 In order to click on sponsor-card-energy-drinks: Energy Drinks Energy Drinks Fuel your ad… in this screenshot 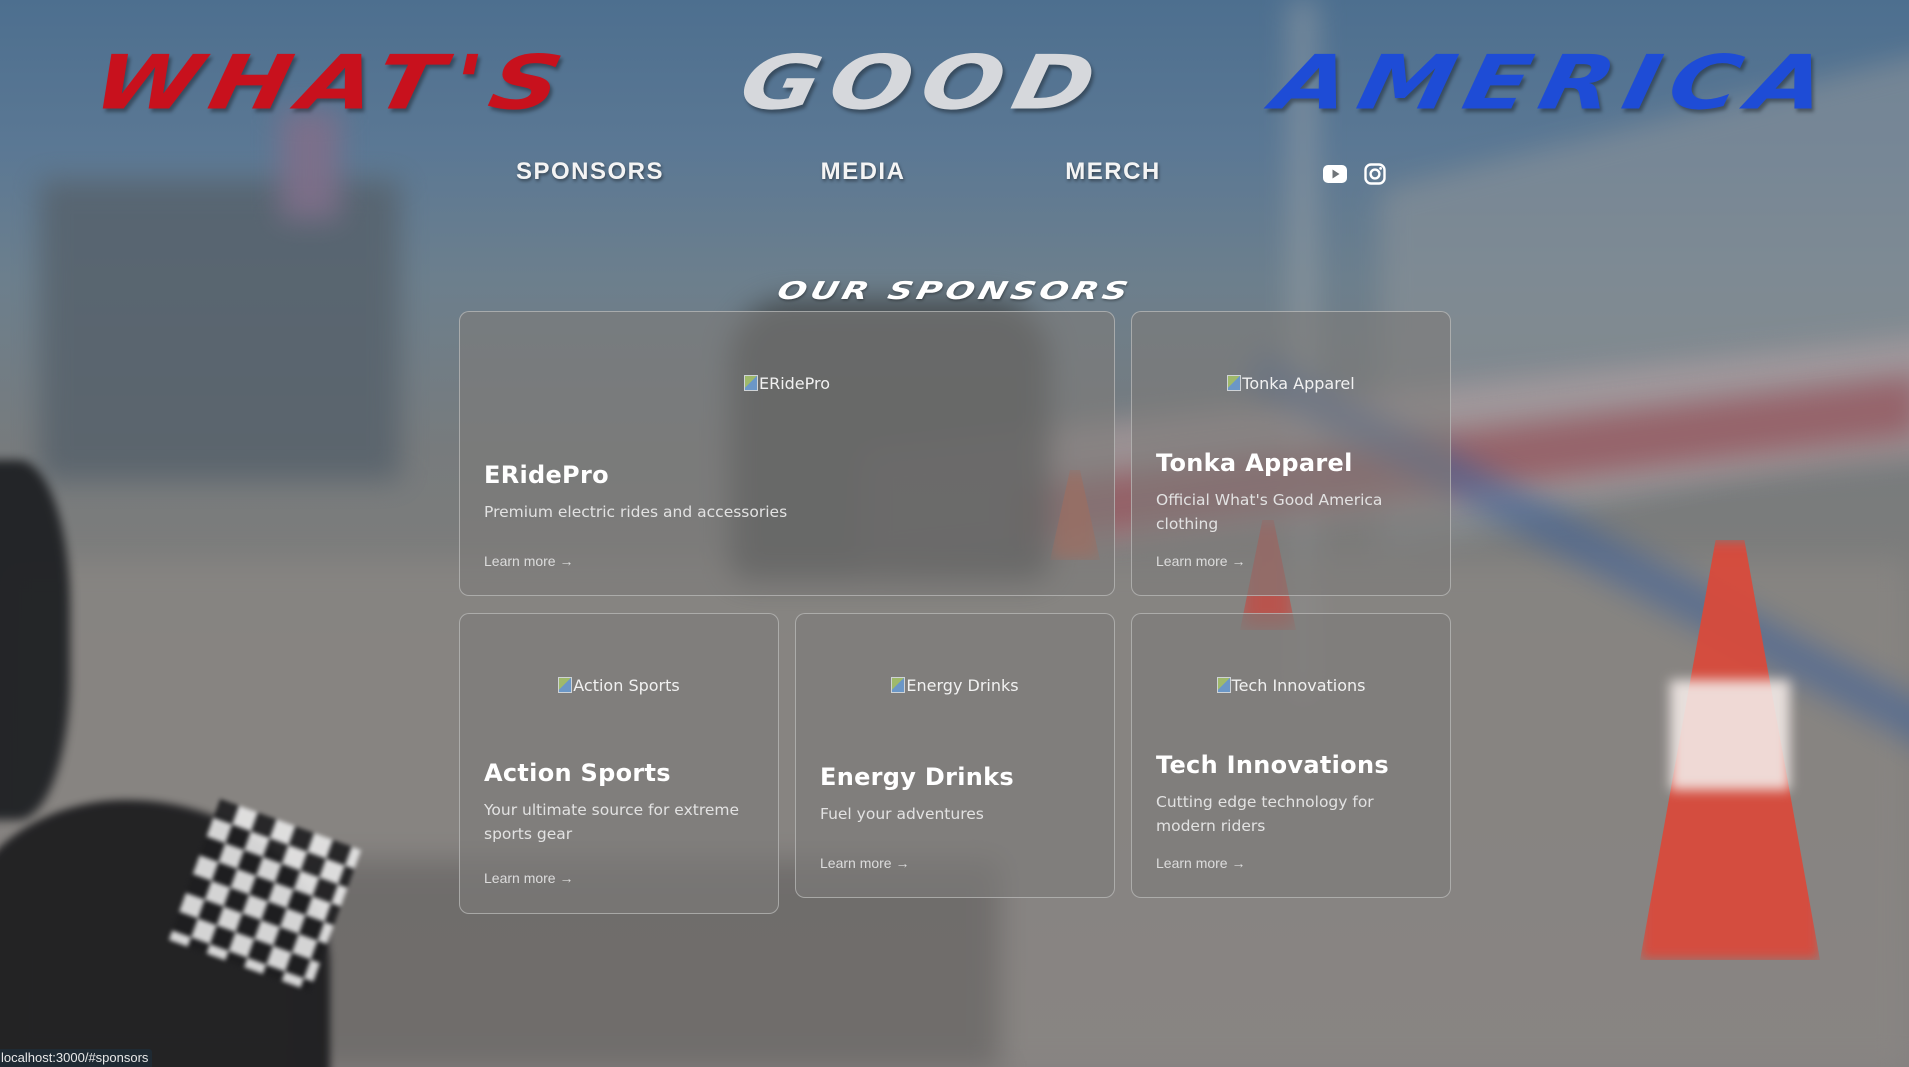, I will do `click(955, 755)`.